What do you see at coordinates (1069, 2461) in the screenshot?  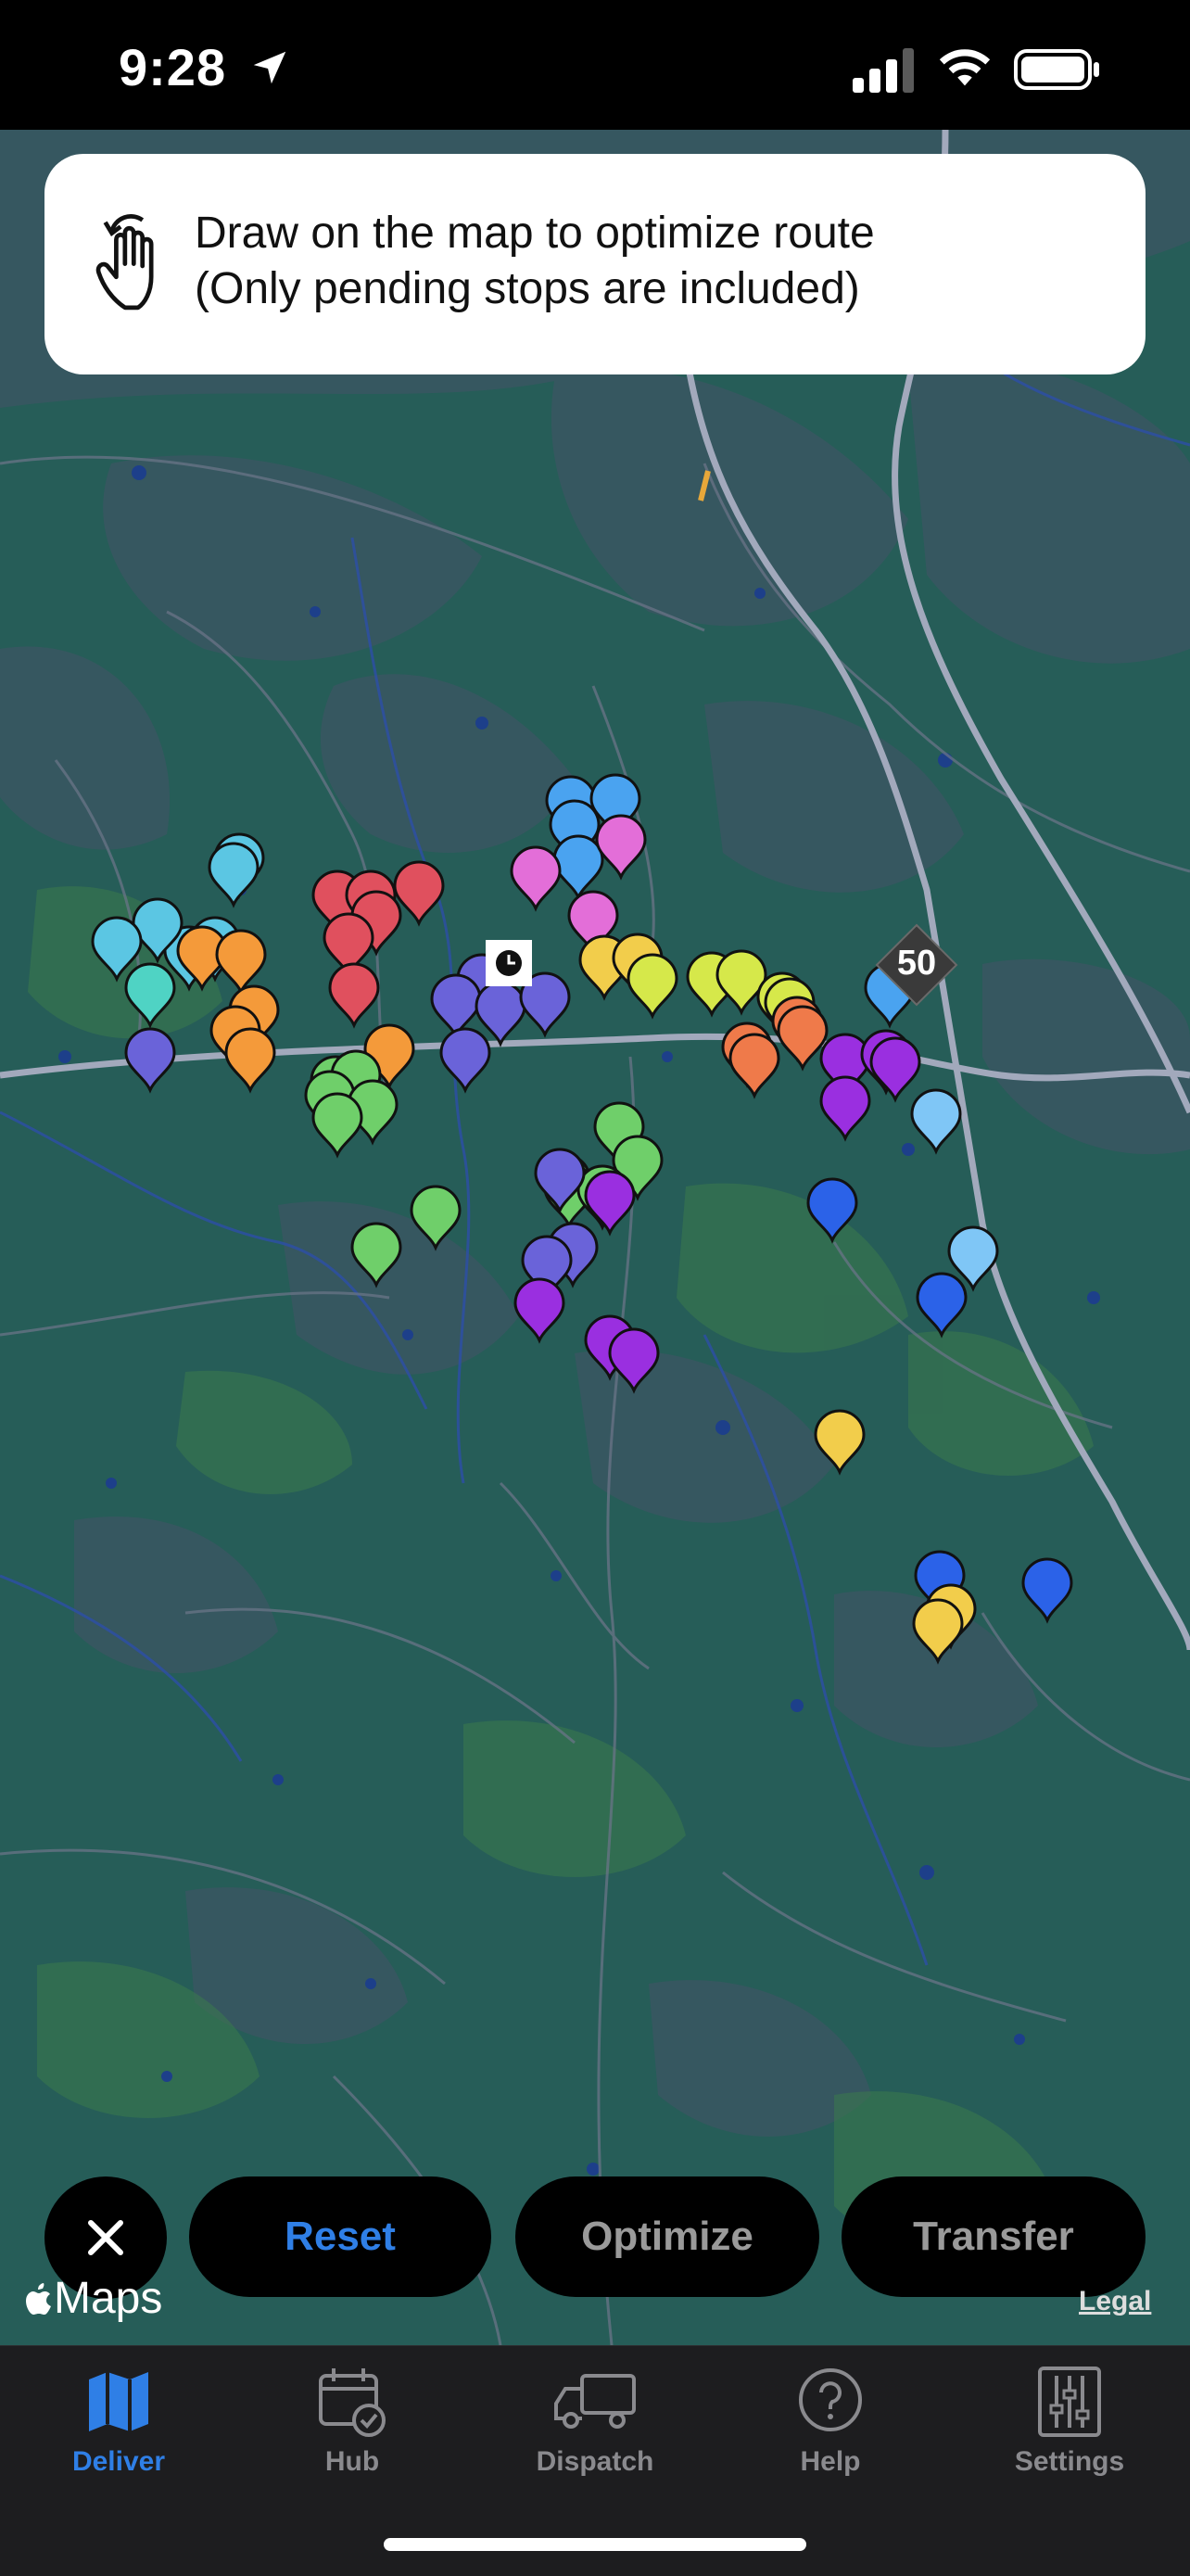 I see `tab-label: Settings` at bounding box center [1069, 2461].